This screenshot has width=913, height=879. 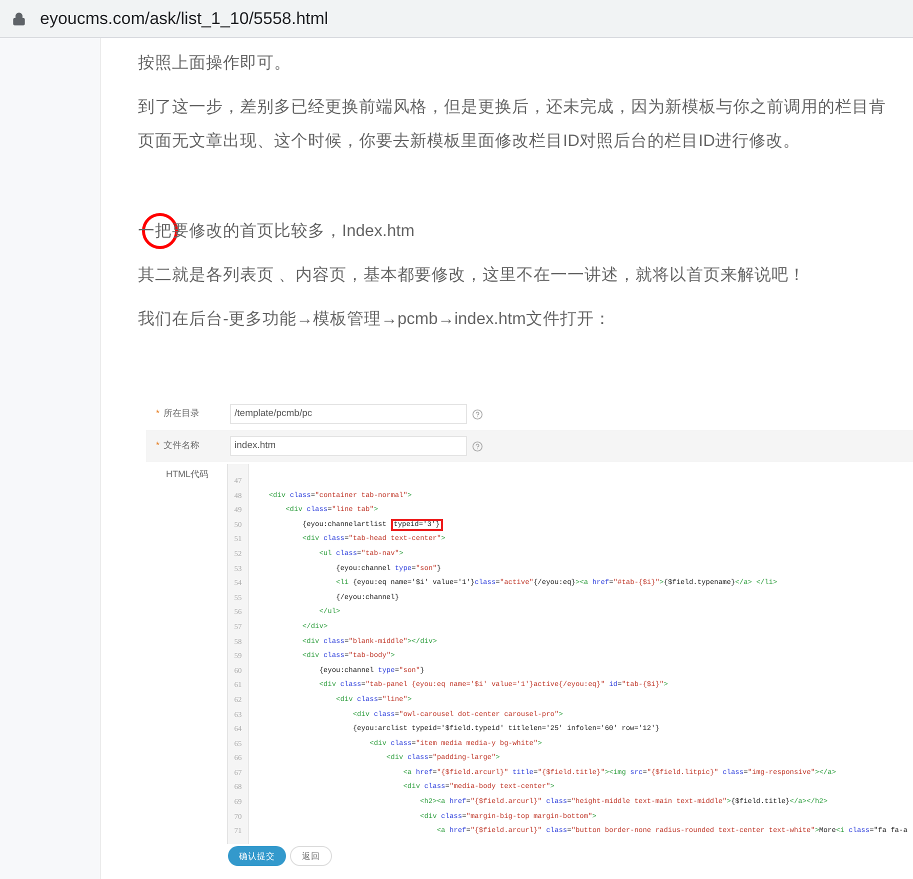 What do you see at coordinates (187, 474) in the screenshot?
I see `field-label: HTML代码` at bounding box center [187, 474].